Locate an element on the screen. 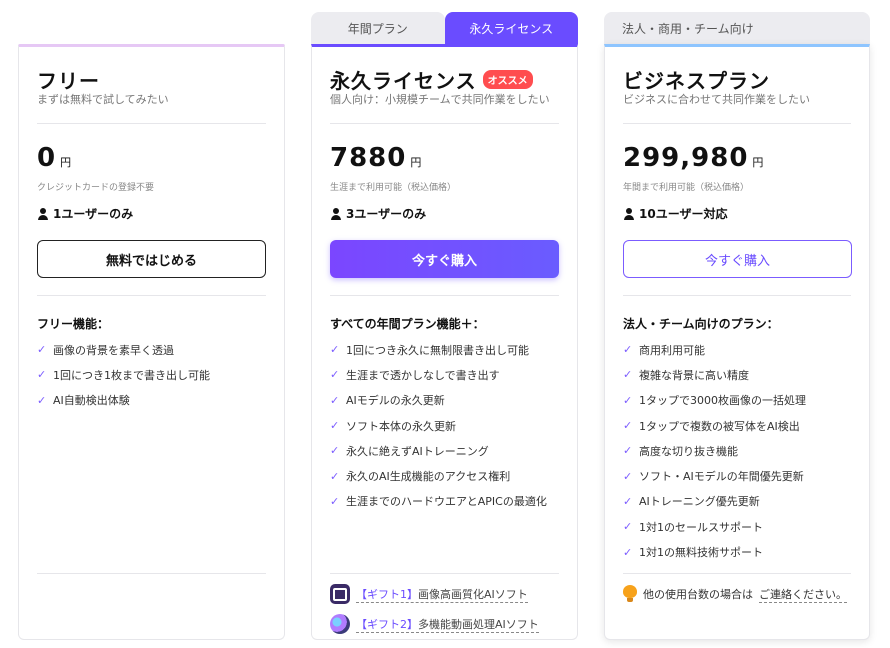  list-item: ✓ 画像の背景を素早く透過 is located at coordinates (151, 349).